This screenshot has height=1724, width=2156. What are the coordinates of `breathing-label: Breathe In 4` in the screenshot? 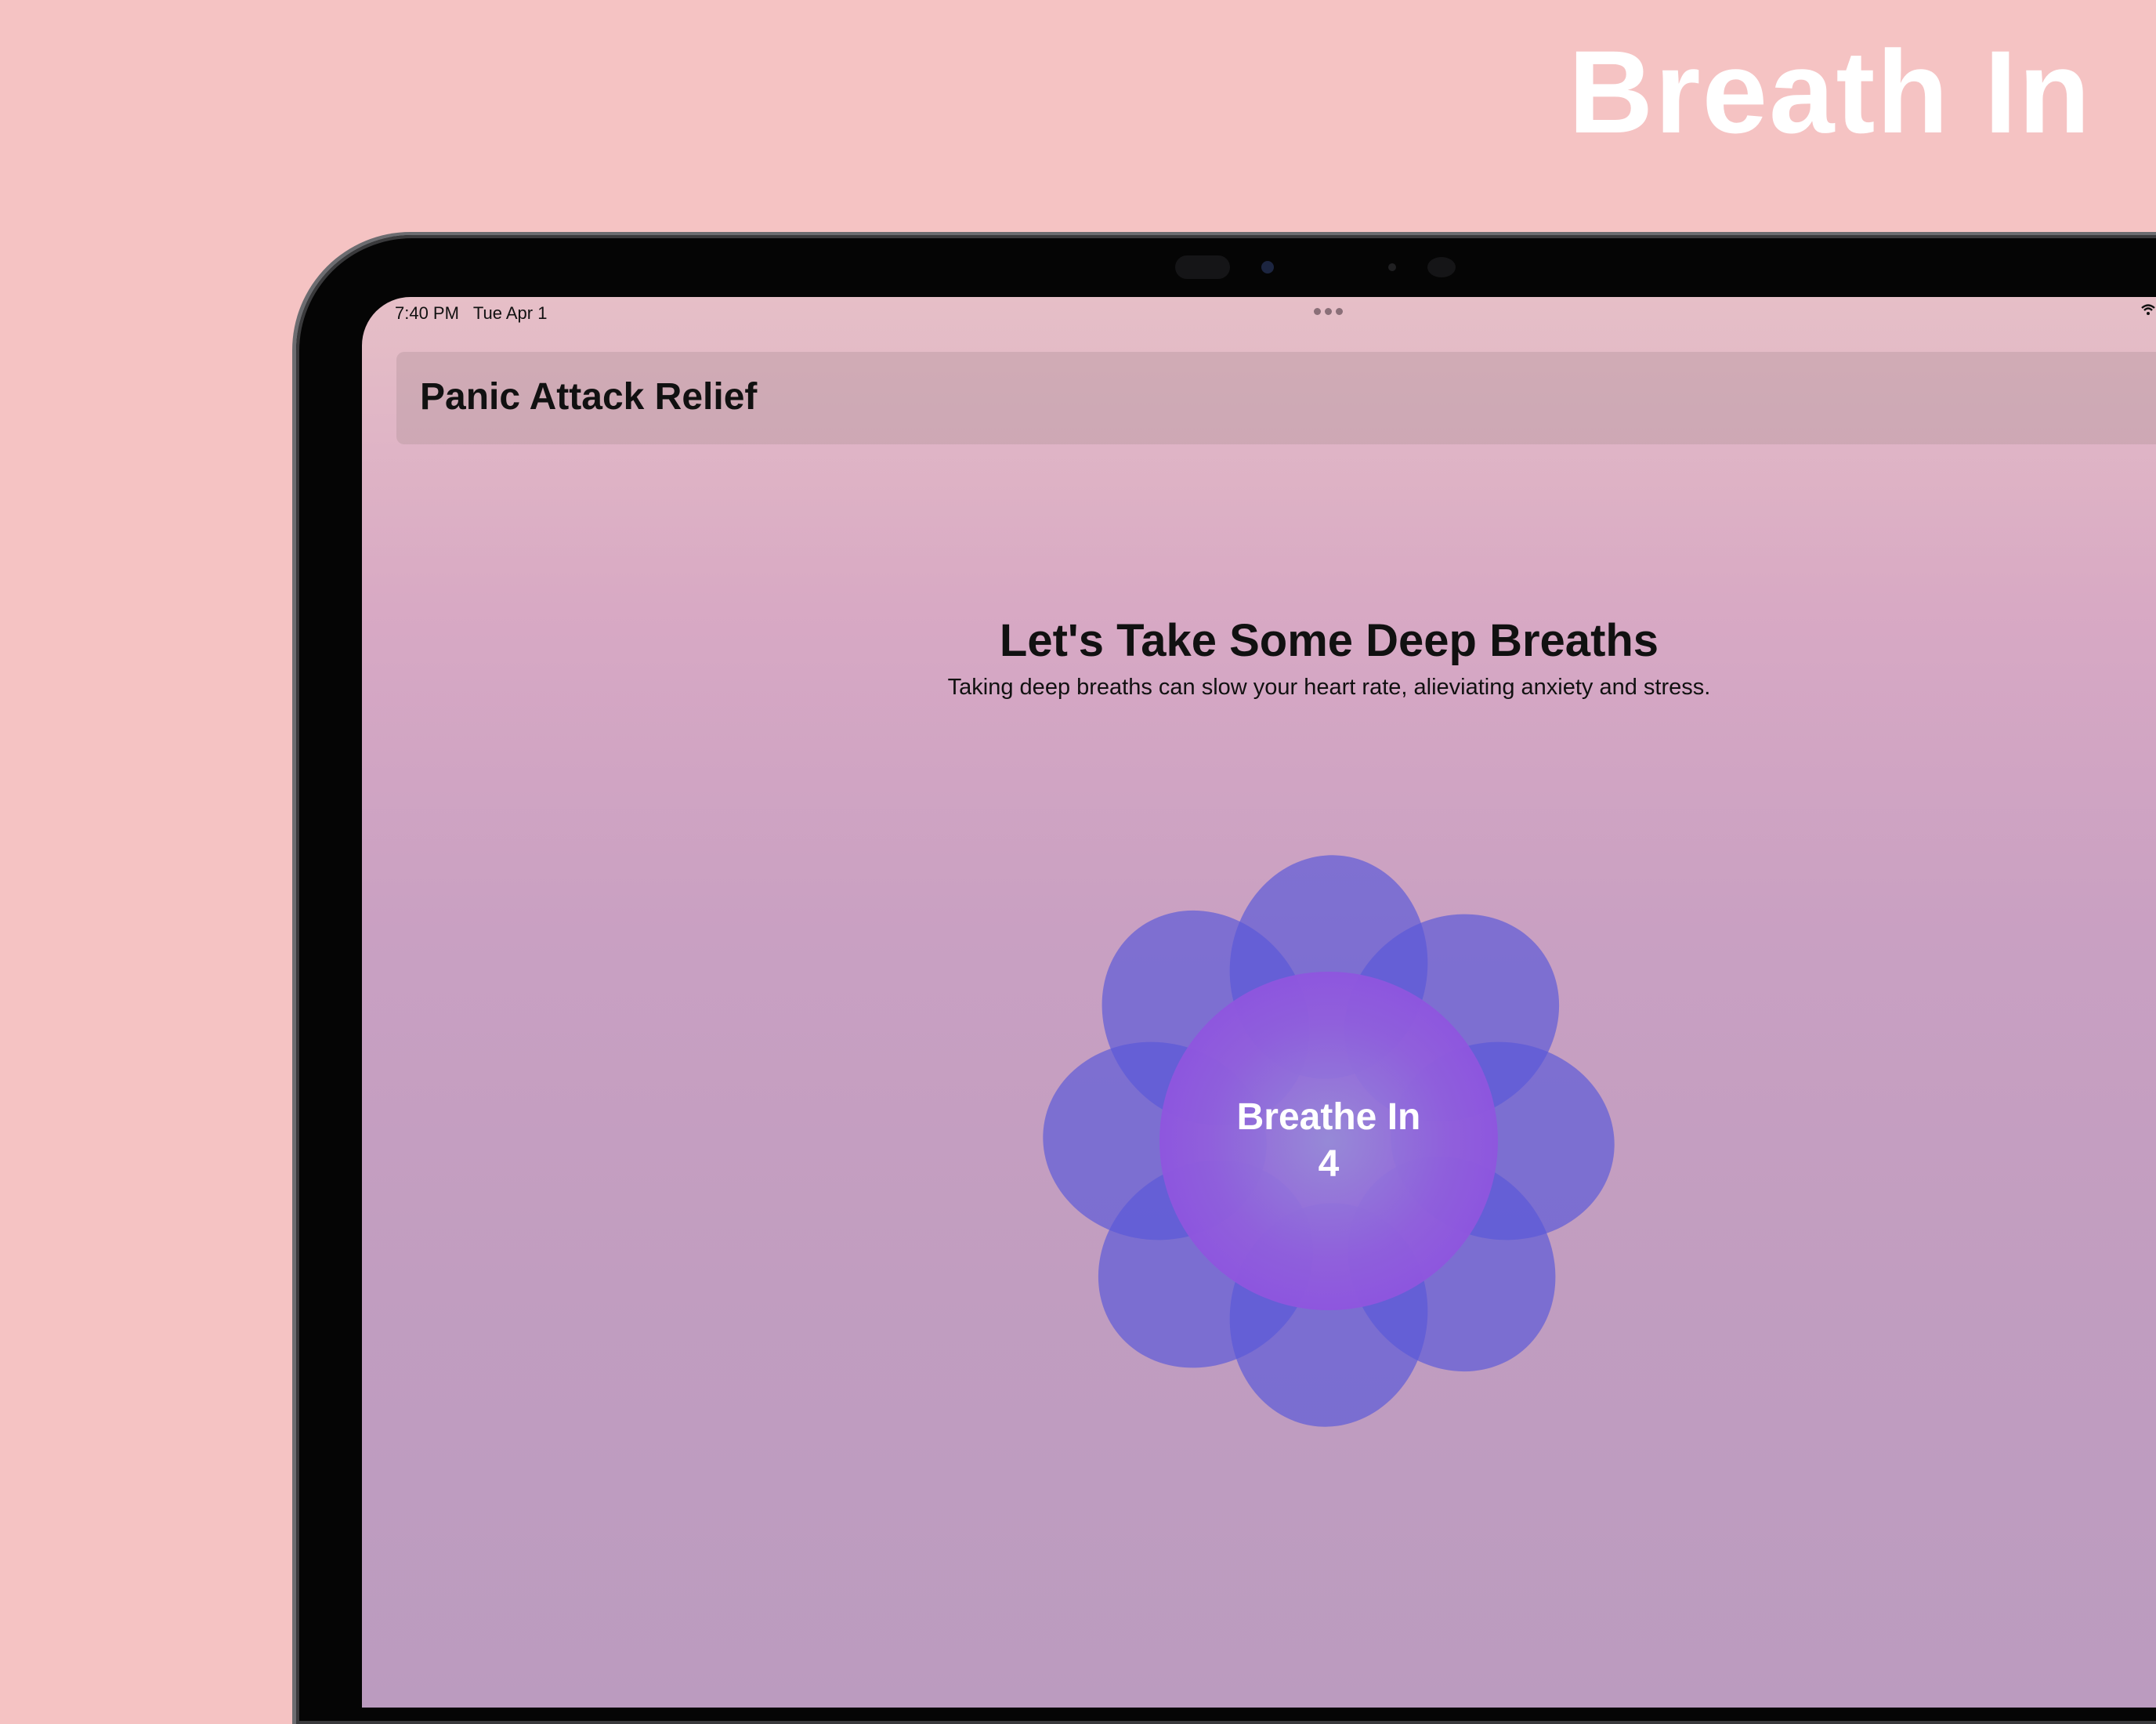 It's located at (1329, 1141).